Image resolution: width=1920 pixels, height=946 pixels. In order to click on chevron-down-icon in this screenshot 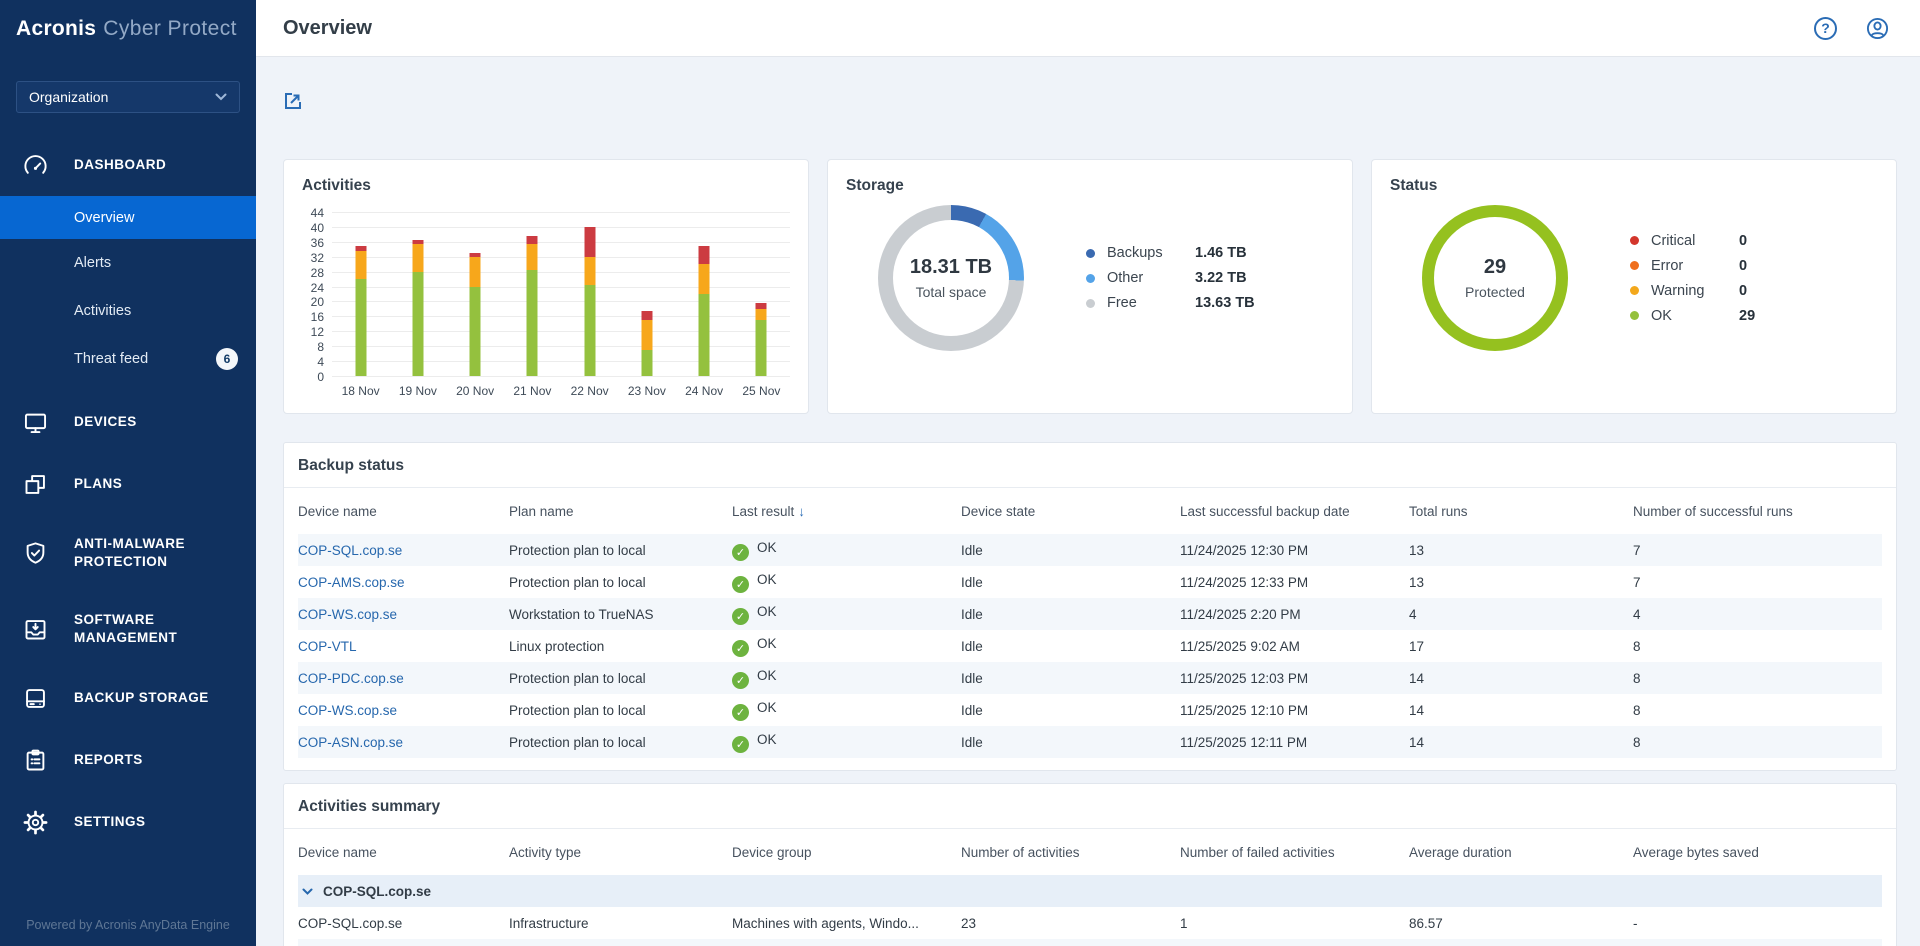, I will do `click(307, 891)`.